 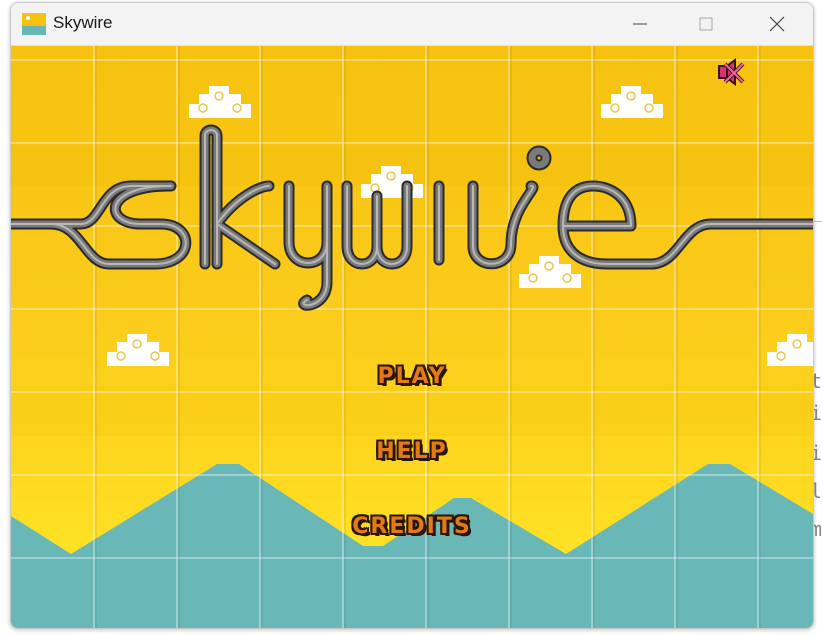 What do you see at coordinates (412, 376) in the screenshot?
I see `play-button: PLAY` at bounding box center [412, 376].